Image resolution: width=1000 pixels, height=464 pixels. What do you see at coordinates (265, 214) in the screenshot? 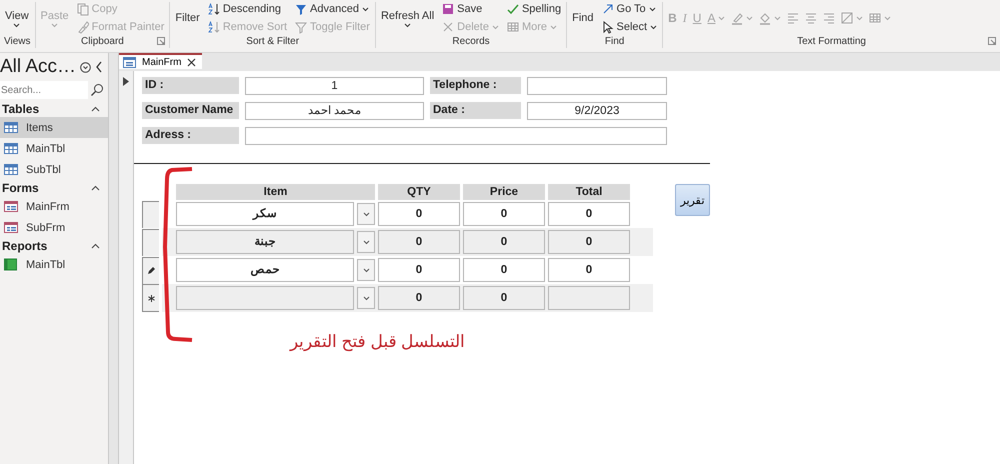
I see `combo-field: سكر` at bounding box center [265, 214].